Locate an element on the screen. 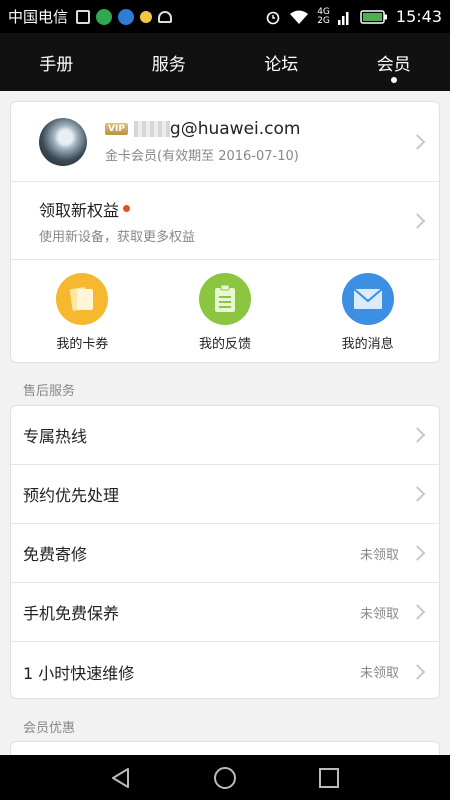  network-type: 4G 2G is located at coordinates (323, 16).